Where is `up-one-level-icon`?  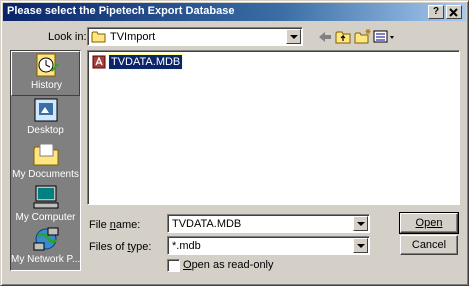 up-one-level-icon is located at coordinates (343, 37).